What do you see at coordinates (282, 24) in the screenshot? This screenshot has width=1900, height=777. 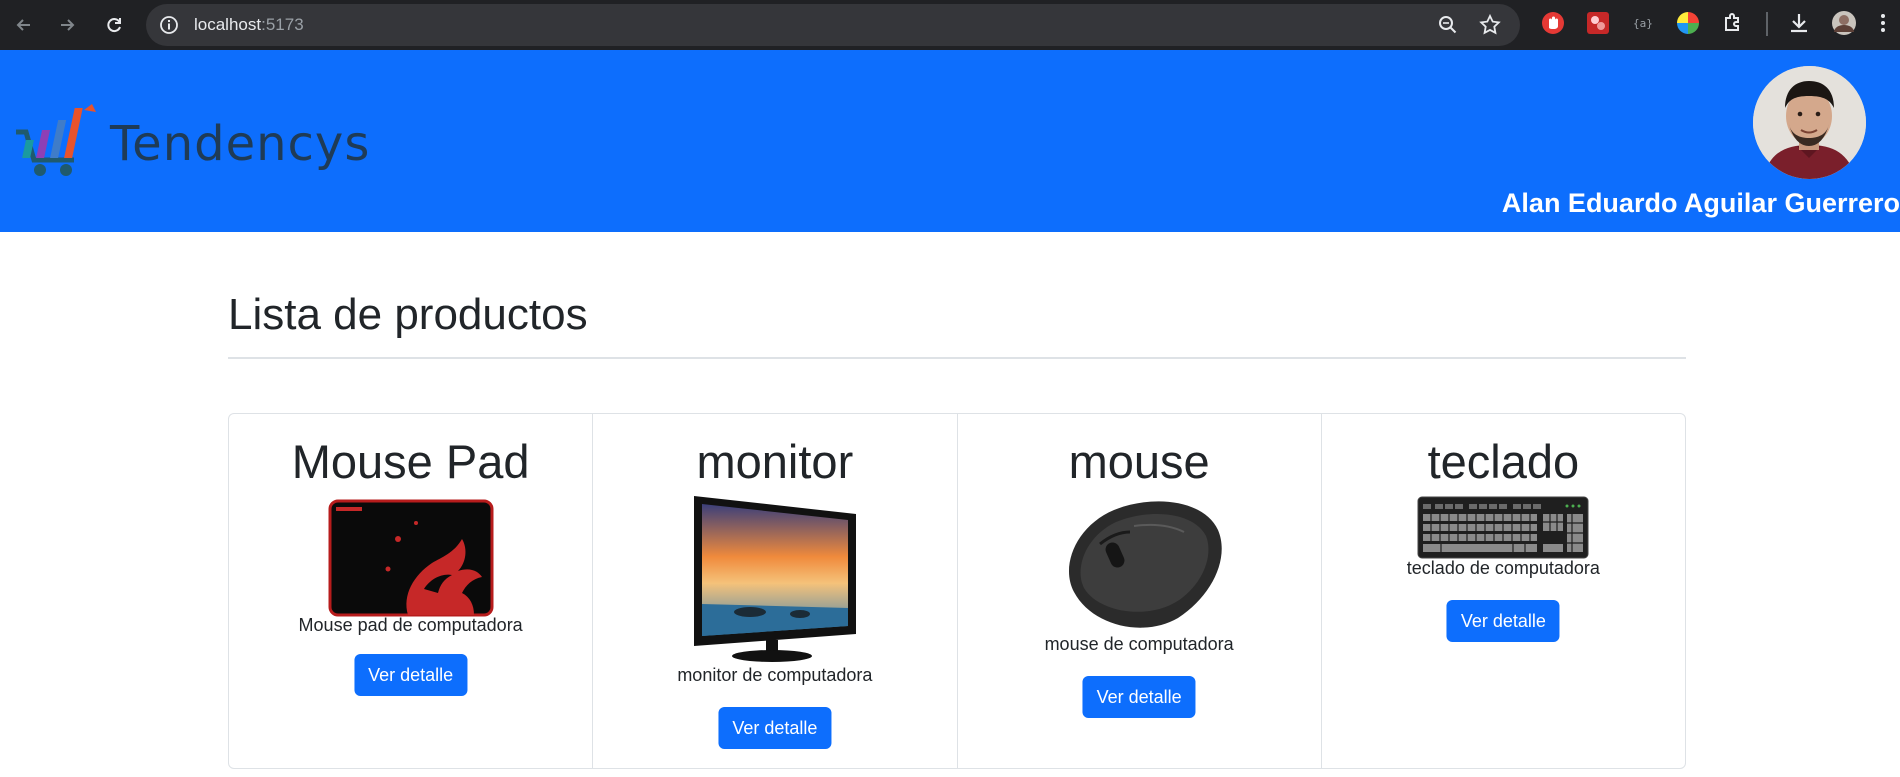 I see `url-port: :5173` at bounding box center [282, 24].